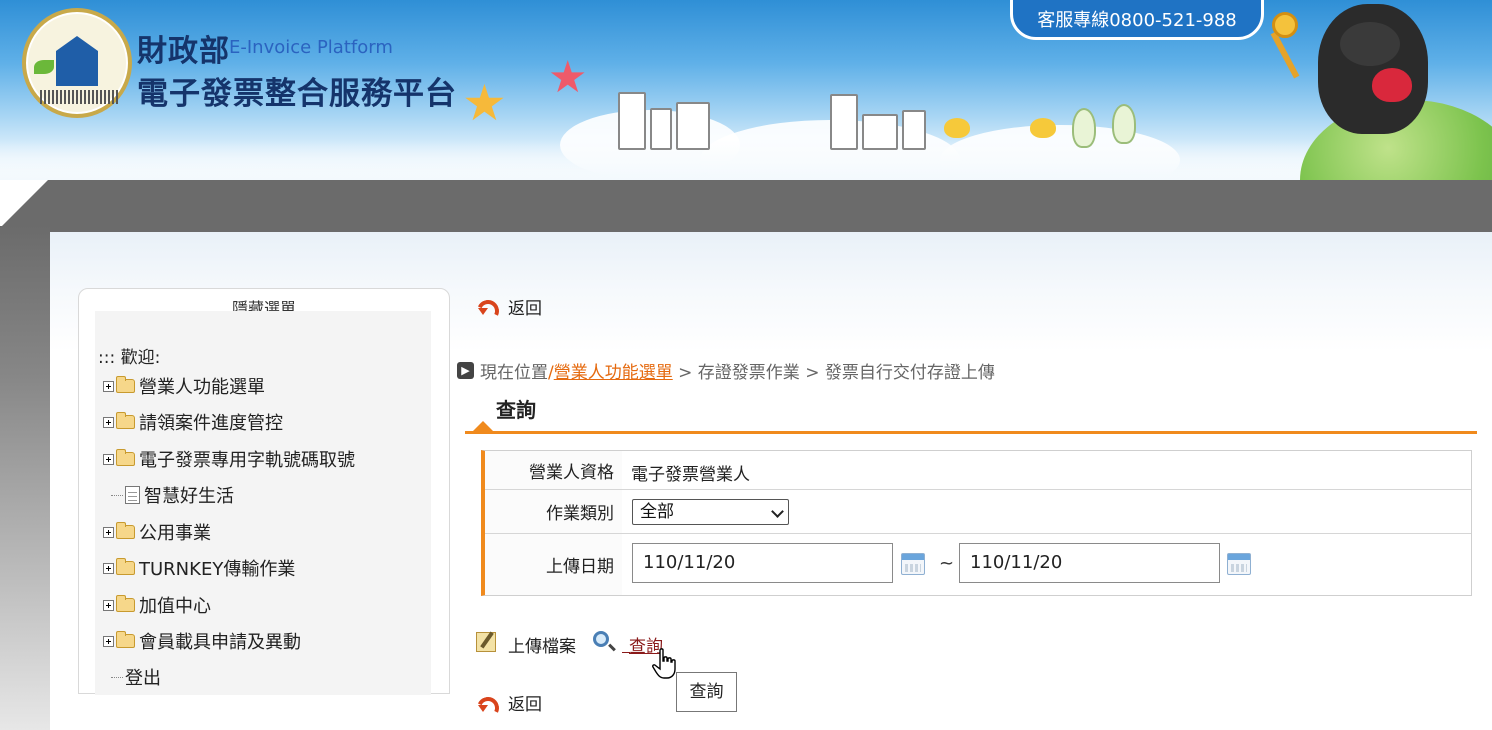 This screenshot has width=1492, height=730. I want to click on date-from-input: 110/11/20, so click(762, 563).